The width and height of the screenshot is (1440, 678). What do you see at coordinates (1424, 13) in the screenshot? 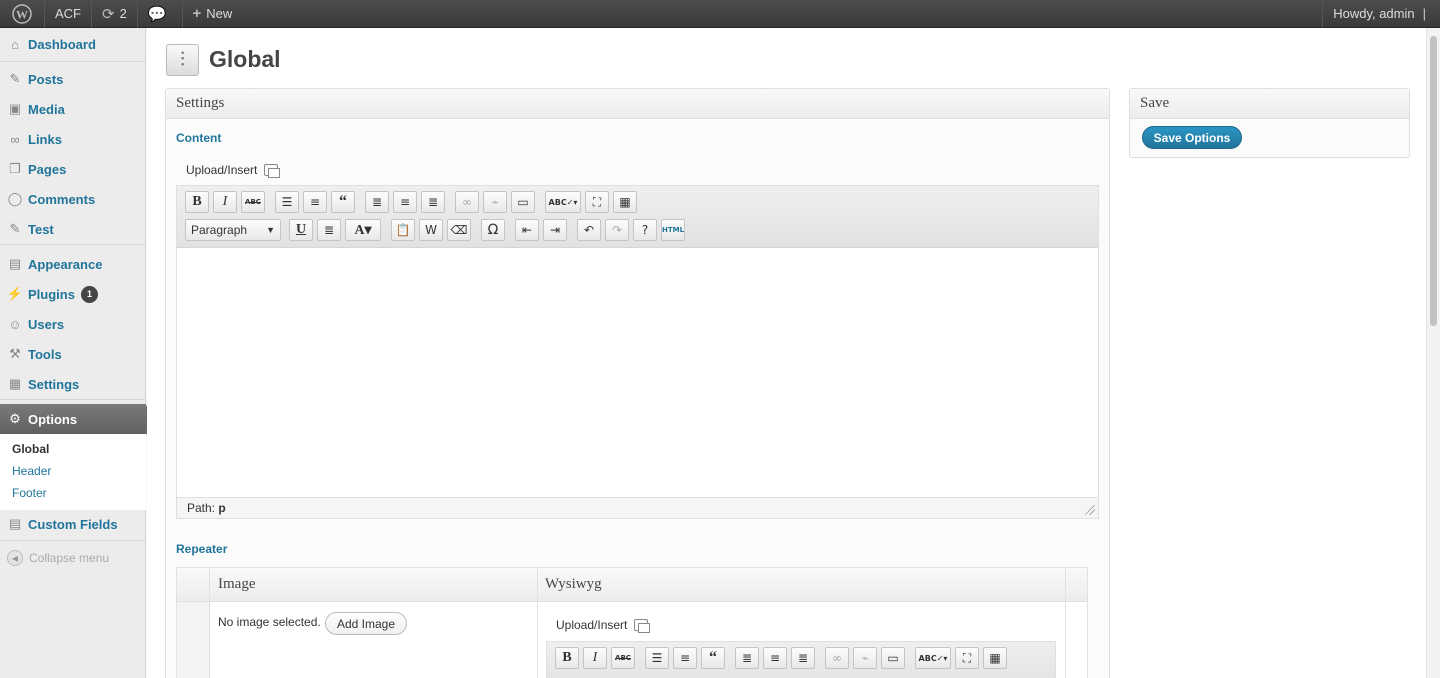
I see `cursor-bar: |` at bounding box center [1424, 13].